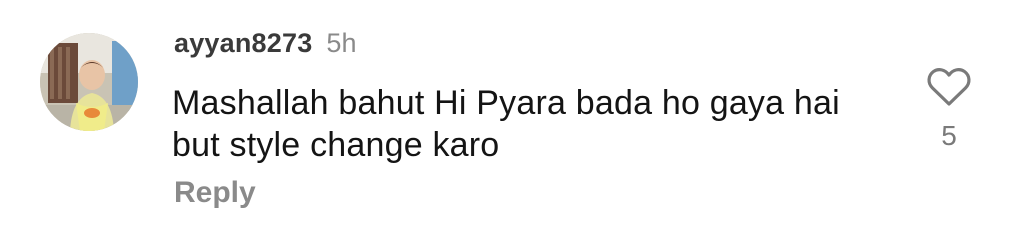 This screenshot has height=246, width=1024. Describe the element at coordinates (341, 43) in the screenshot. I see `timestamp: 5h` at that location.